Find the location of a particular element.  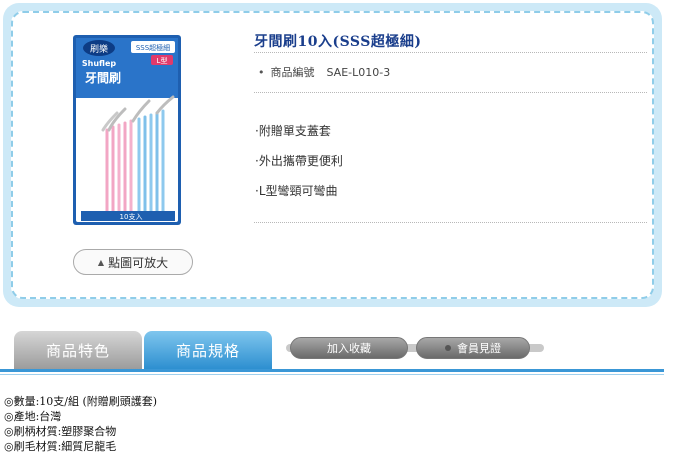

brand-en-text: Shuflep is located at coordinates (99, 63).